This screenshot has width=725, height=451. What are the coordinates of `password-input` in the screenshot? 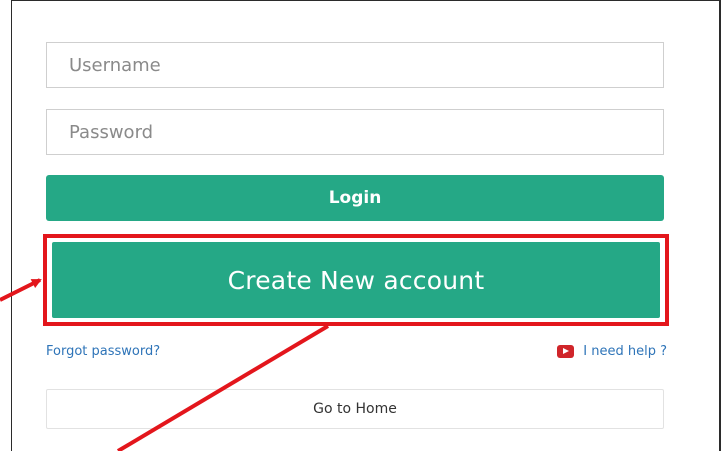 It's located at (355, 132).